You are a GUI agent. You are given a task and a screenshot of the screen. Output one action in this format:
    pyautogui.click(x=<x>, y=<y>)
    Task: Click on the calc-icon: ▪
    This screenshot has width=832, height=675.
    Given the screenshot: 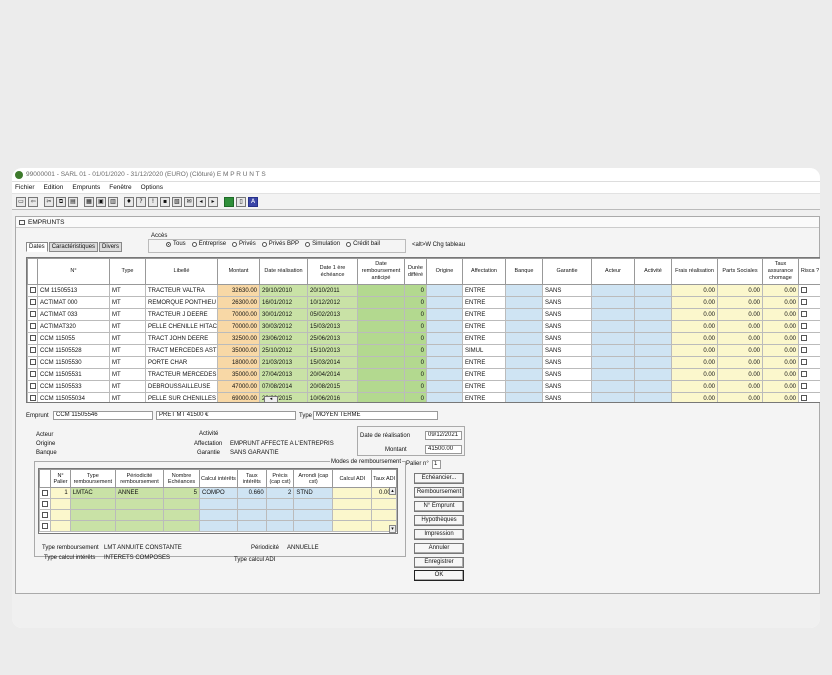 What is the action you would take?
    pyautogui.click(x=165, y=201)
    